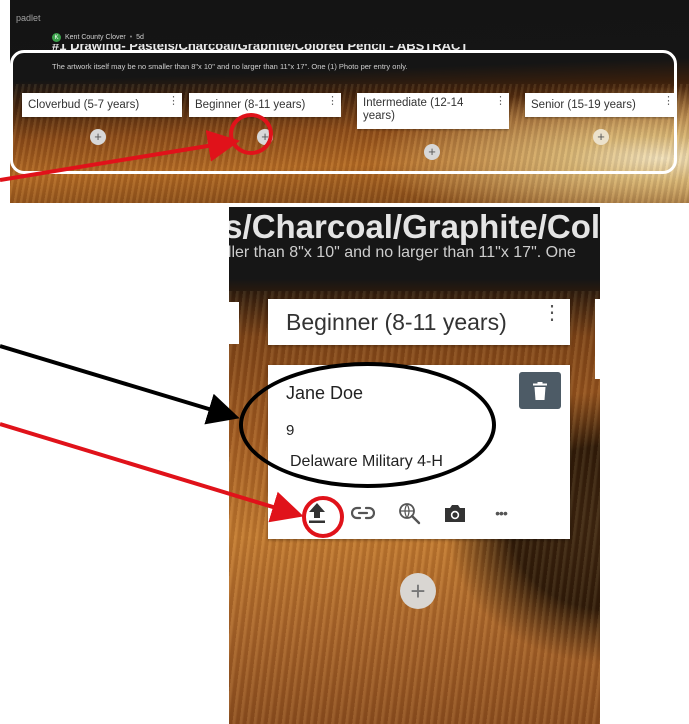 This screenshot has width=689, height=724. What do you see at coordinates (28, 18) in the screenshot?
I see `padlet-logo: padlet` at bounding box center [28, 18].